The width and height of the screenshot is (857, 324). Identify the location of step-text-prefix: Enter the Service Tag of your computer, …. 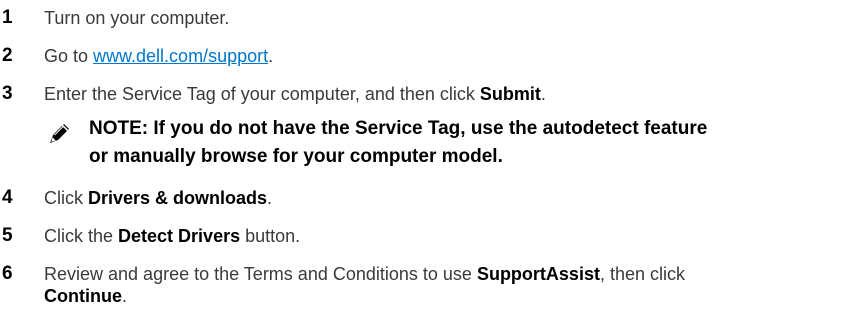
(262, 94).